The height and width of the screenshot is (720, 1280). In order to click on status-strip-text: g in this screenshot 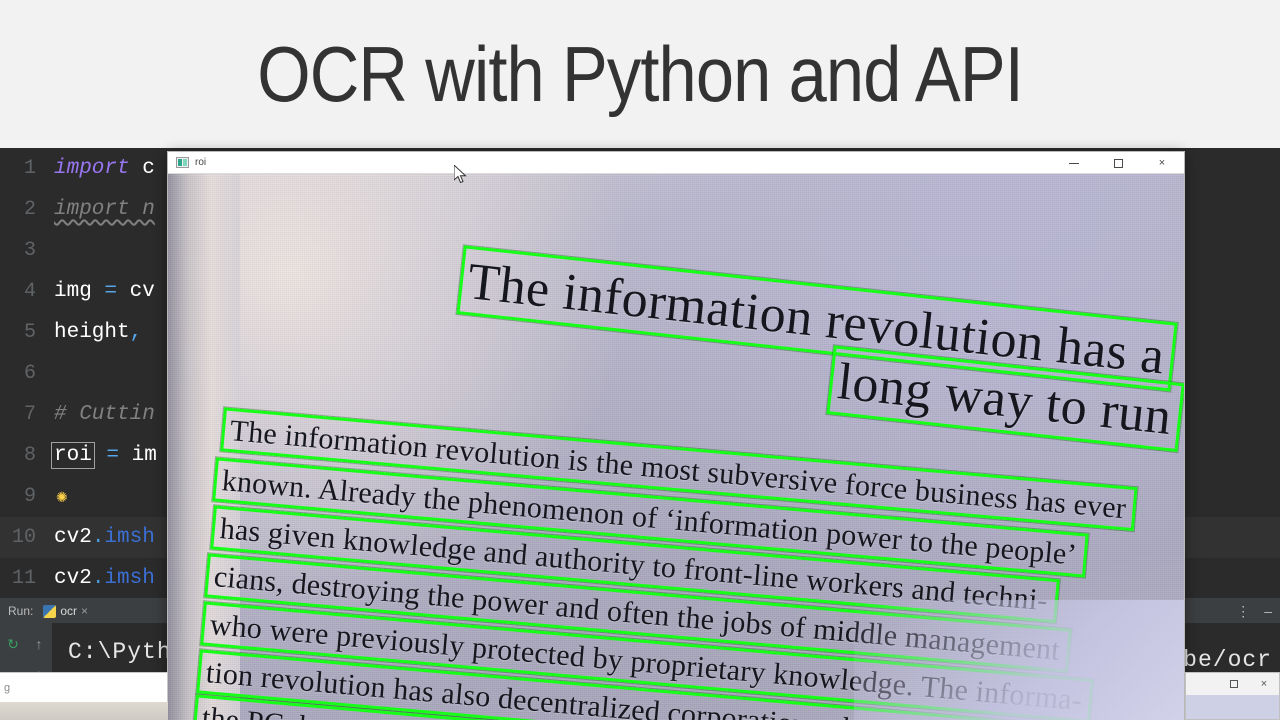, I will do `click(7, 687)`.